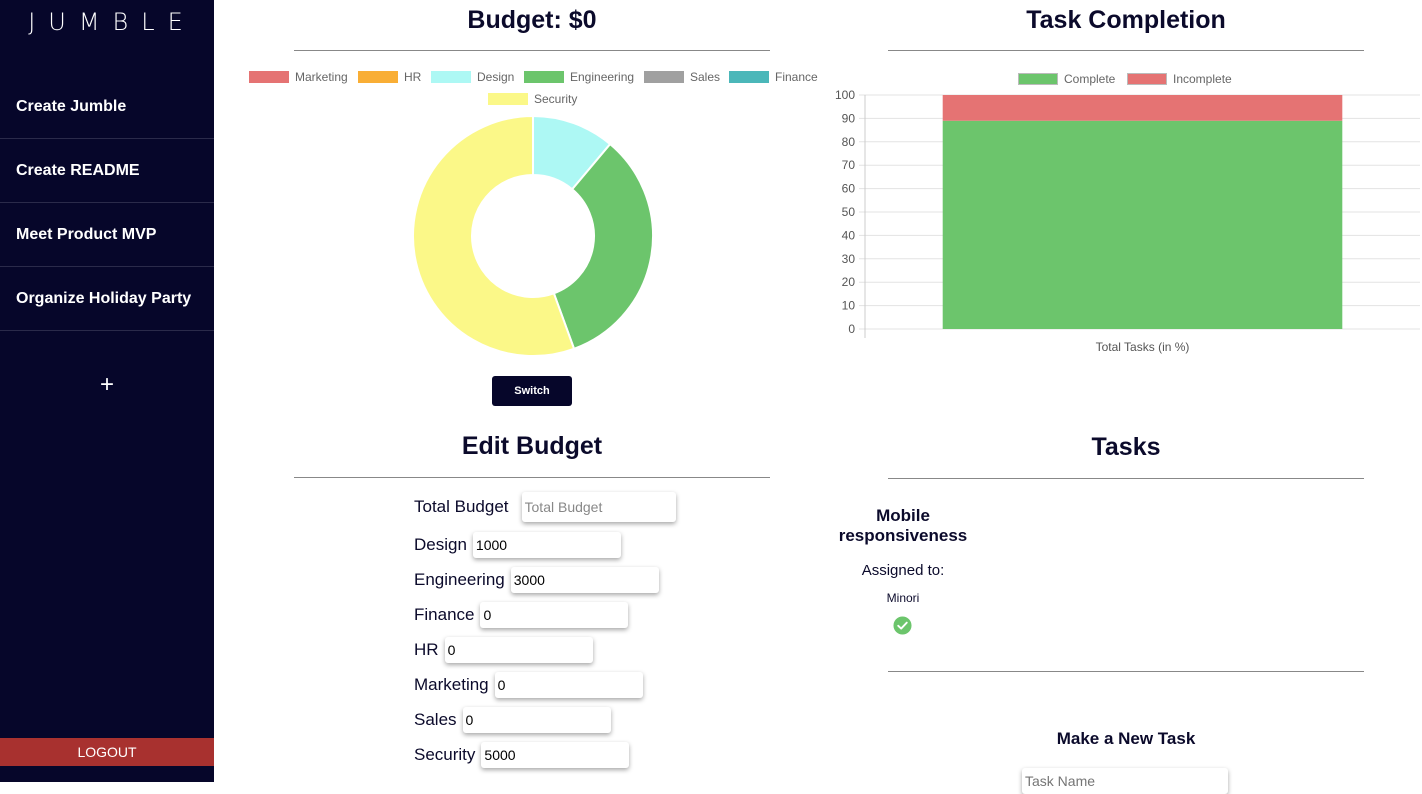 This screenshot has width=1422, height=794. I want to click on budget-field-engineering: Engineering, so click(536, 580).